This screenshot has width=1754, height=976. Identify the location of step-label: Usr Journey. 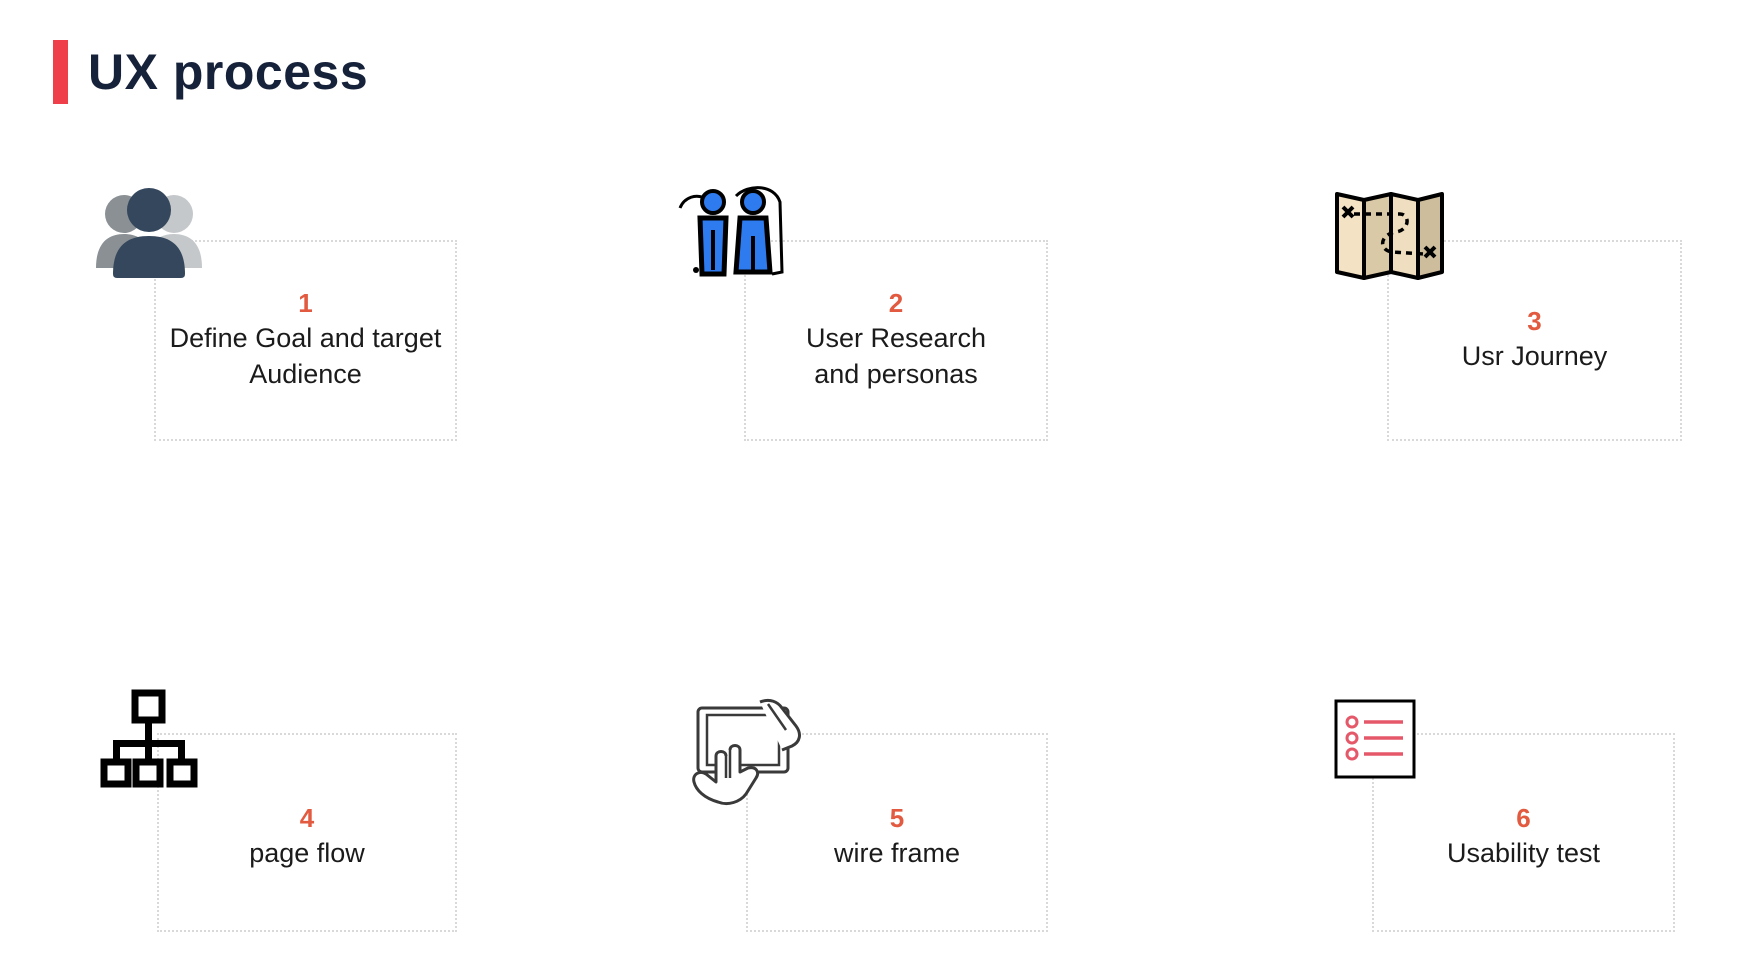
(1534, 356).